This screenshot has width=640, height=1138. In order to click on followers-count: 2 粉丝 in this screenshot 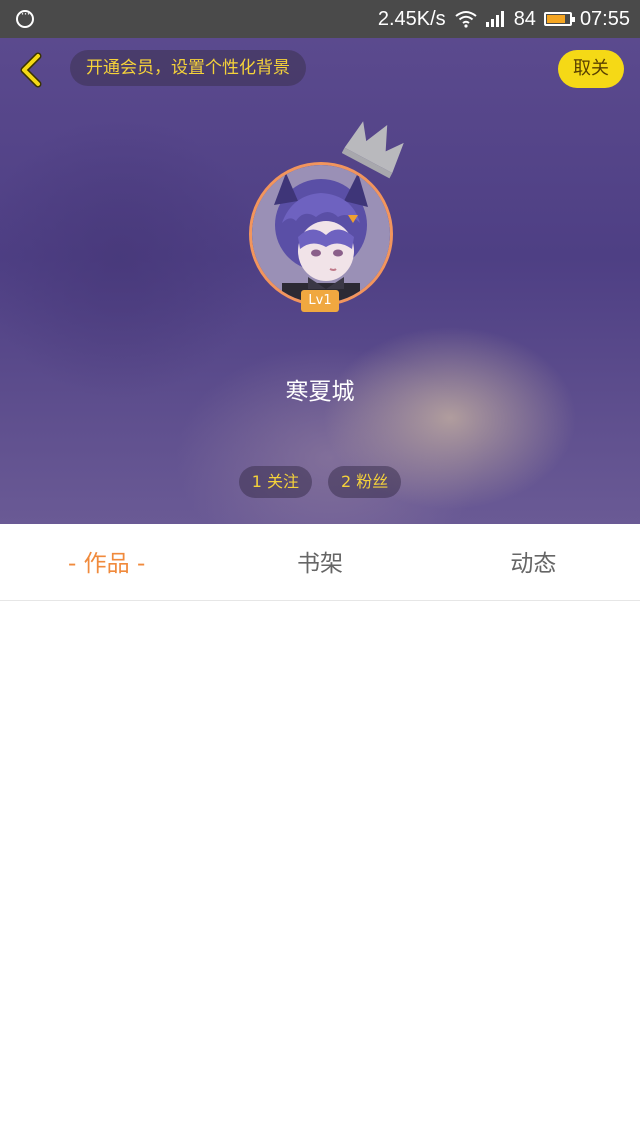, I will do `click(365, 482)`.